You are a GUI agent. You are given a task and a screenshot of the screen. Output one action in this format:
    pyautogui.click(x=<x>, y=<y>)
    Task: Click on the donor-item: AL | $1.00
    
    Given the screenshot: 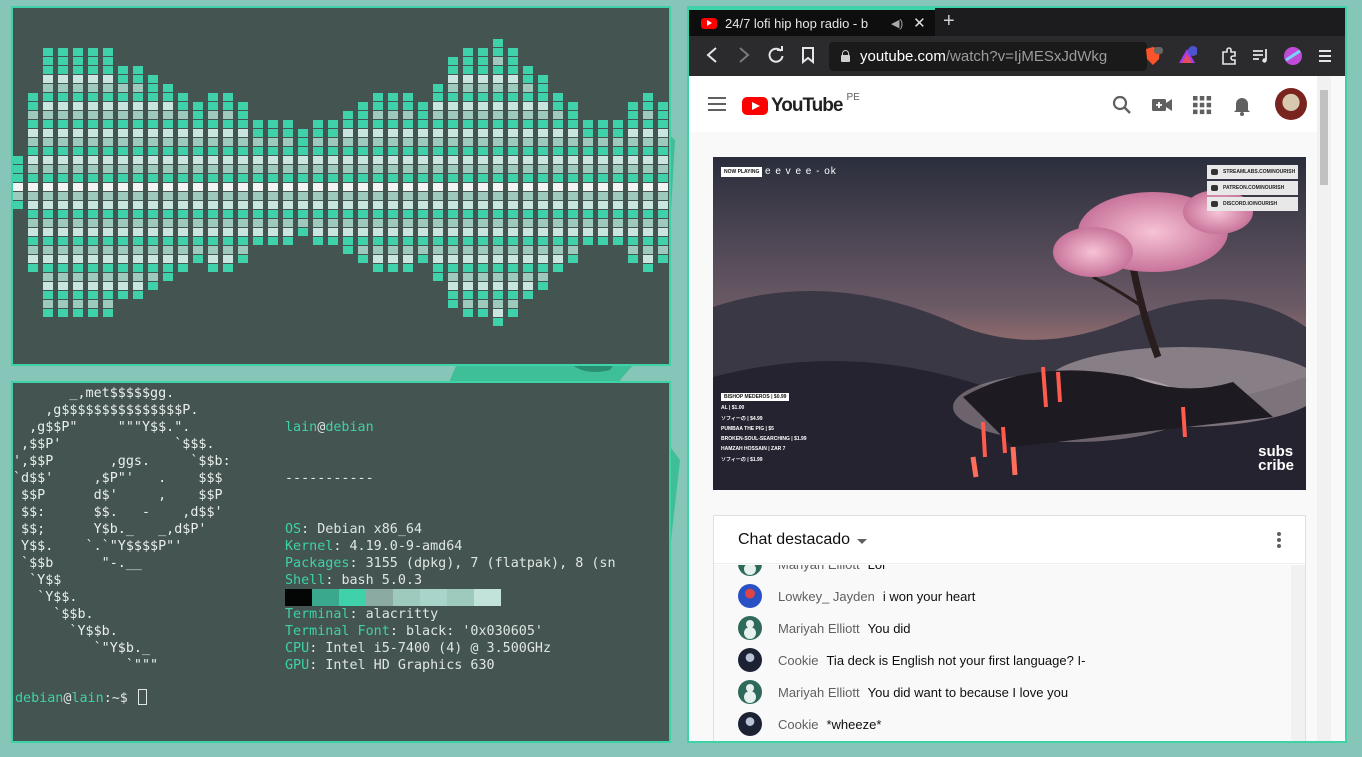 What is the action you would take?
    pyautogui.click(x=733, y=408)
    